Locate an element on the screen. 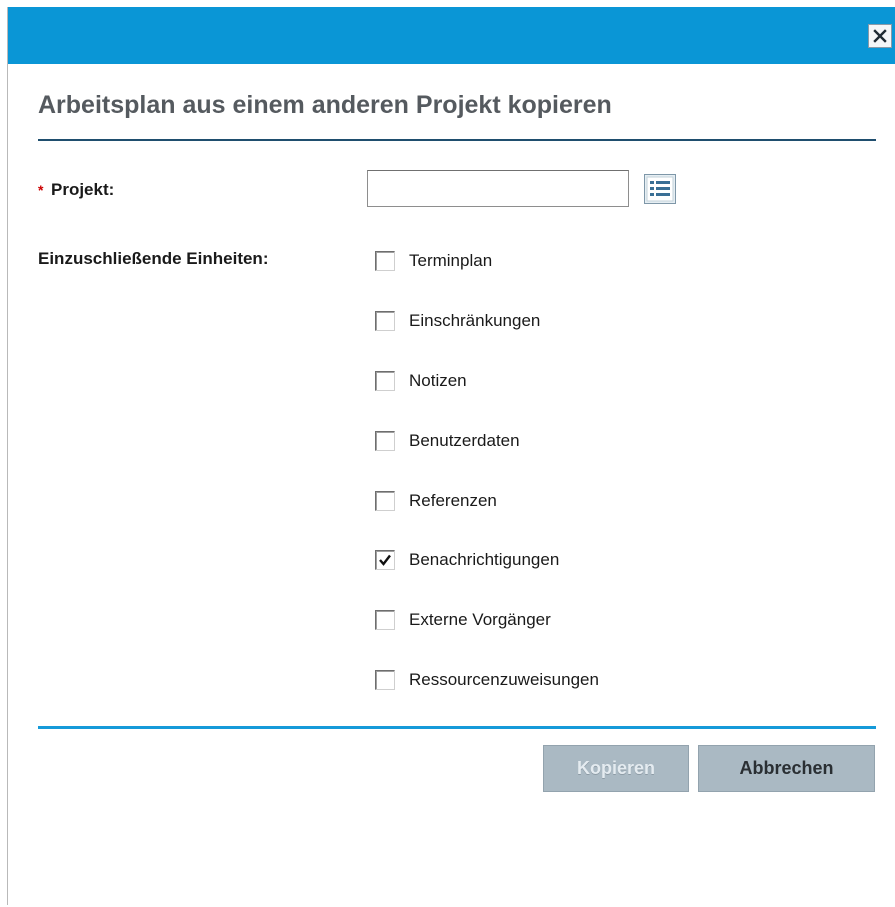 Image resolution: width=895 pixels, height=907 pixels. option-label: Notizen is located at coordinates (438, 380).